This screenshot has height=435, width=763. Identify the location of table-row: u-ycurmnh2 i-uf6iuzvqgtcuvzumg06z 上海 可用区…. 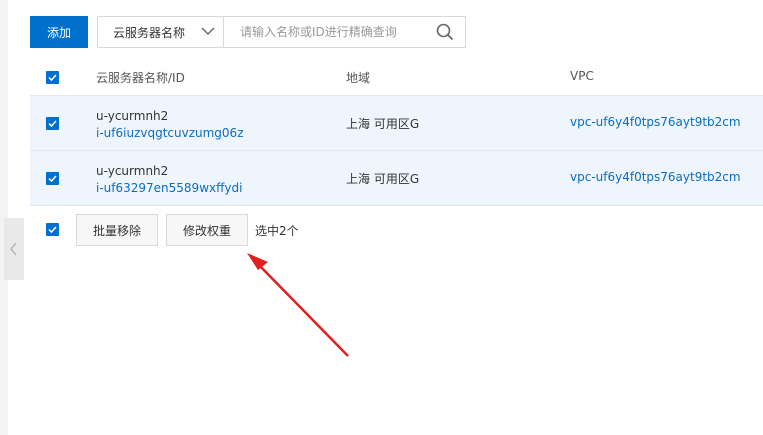
(396, 123).